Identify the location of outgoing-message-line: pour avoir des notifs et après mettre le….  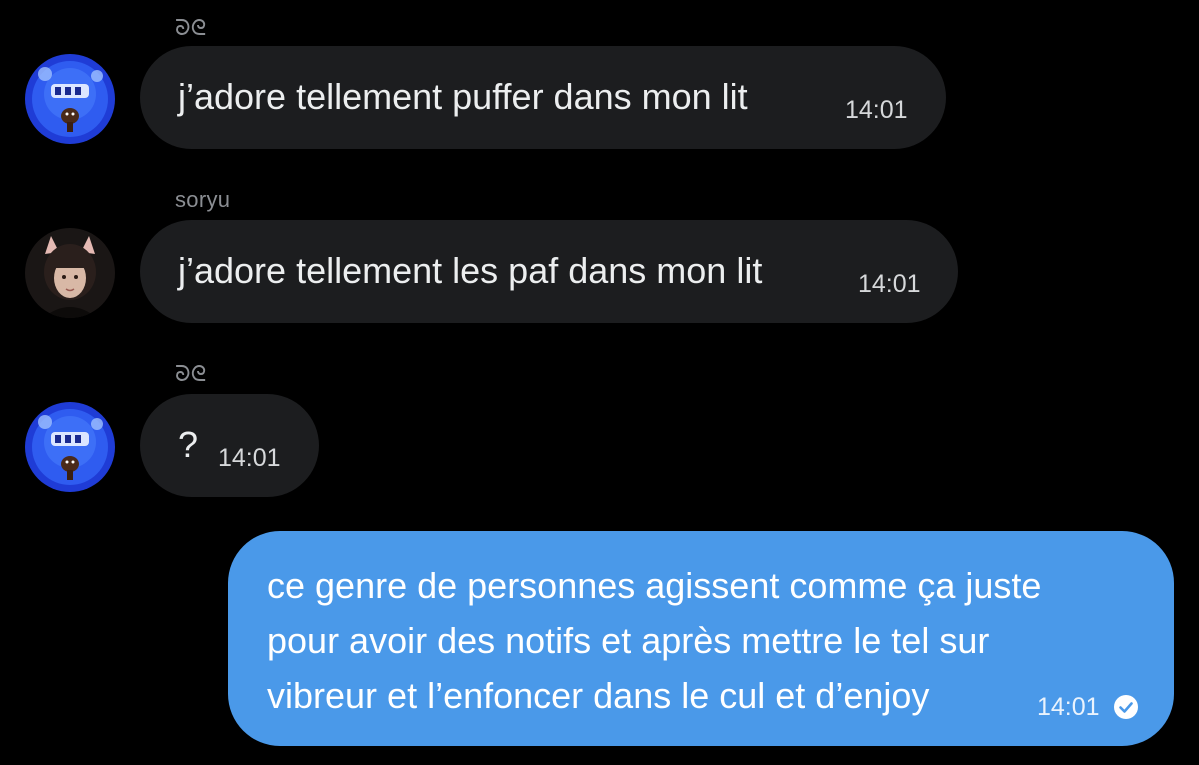
(628, 640).